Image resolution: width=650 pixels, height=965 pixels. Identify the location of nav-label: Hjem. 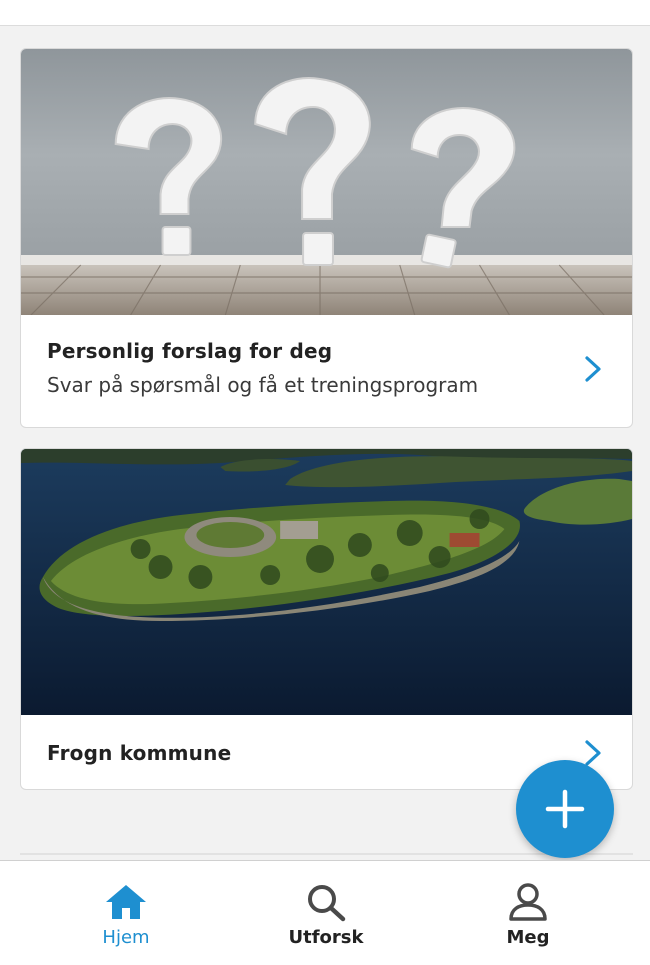
(126, 937).